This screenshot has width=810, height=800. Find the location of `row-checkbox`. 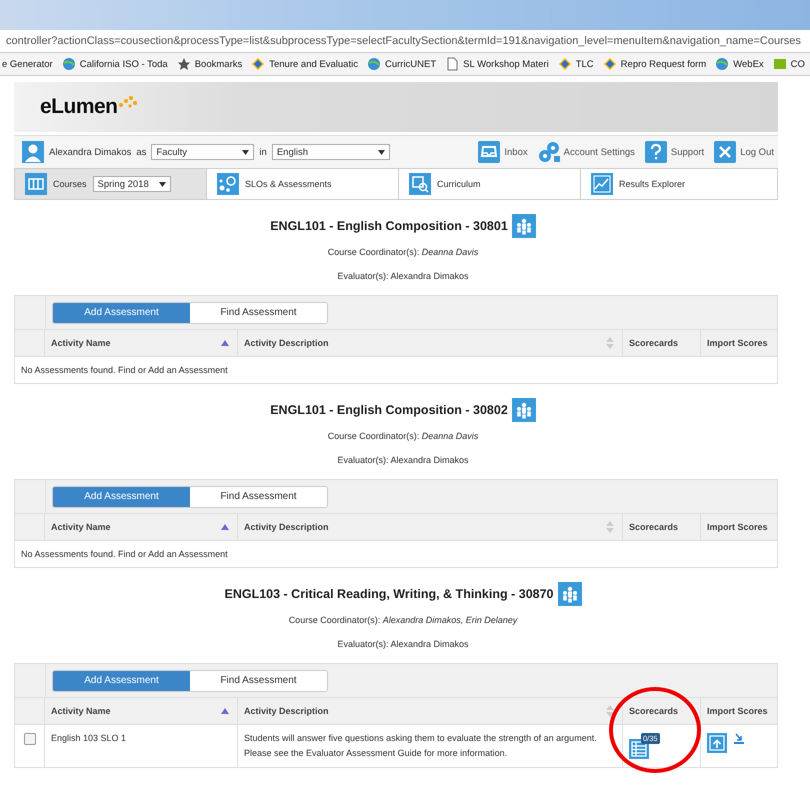

row-checkbox is located at coordinates (30, 739).